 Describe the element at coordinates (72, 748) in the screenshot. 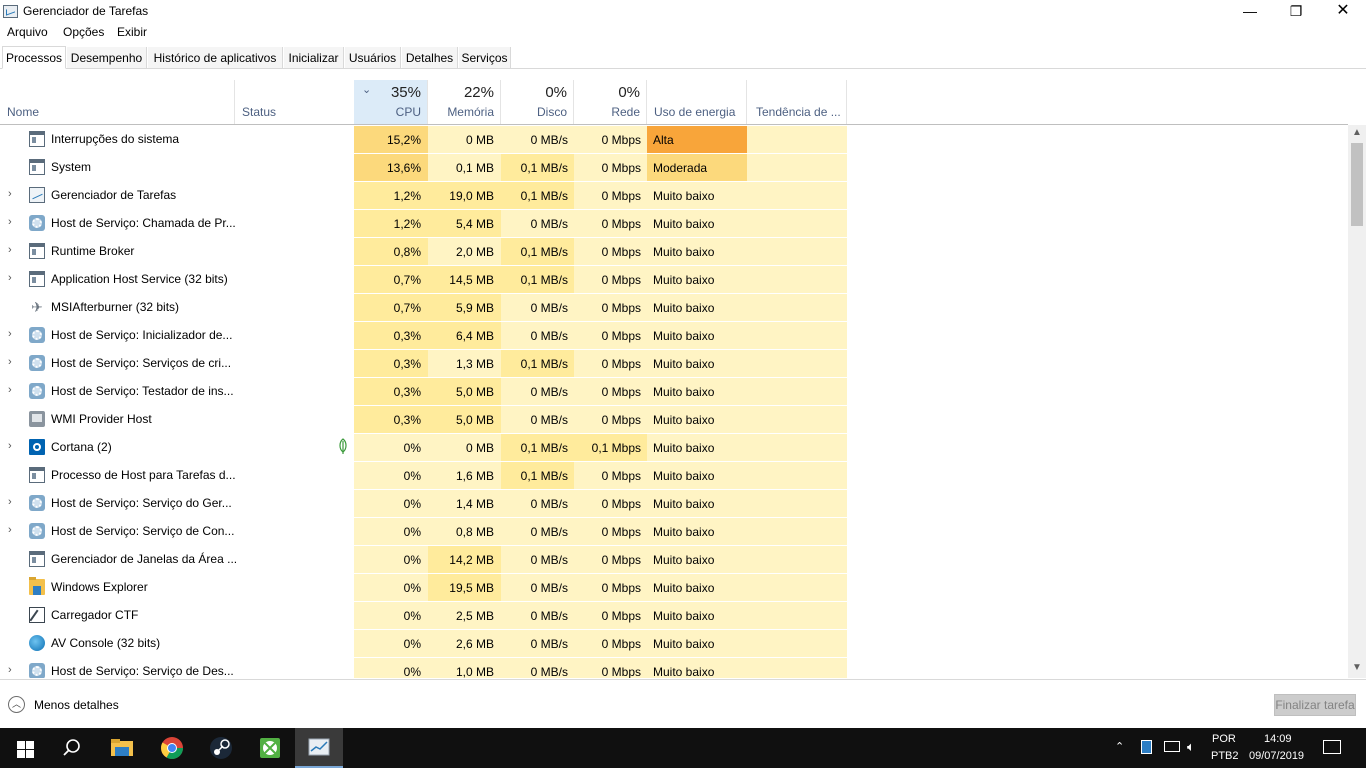

I see `search-icon` at that location.